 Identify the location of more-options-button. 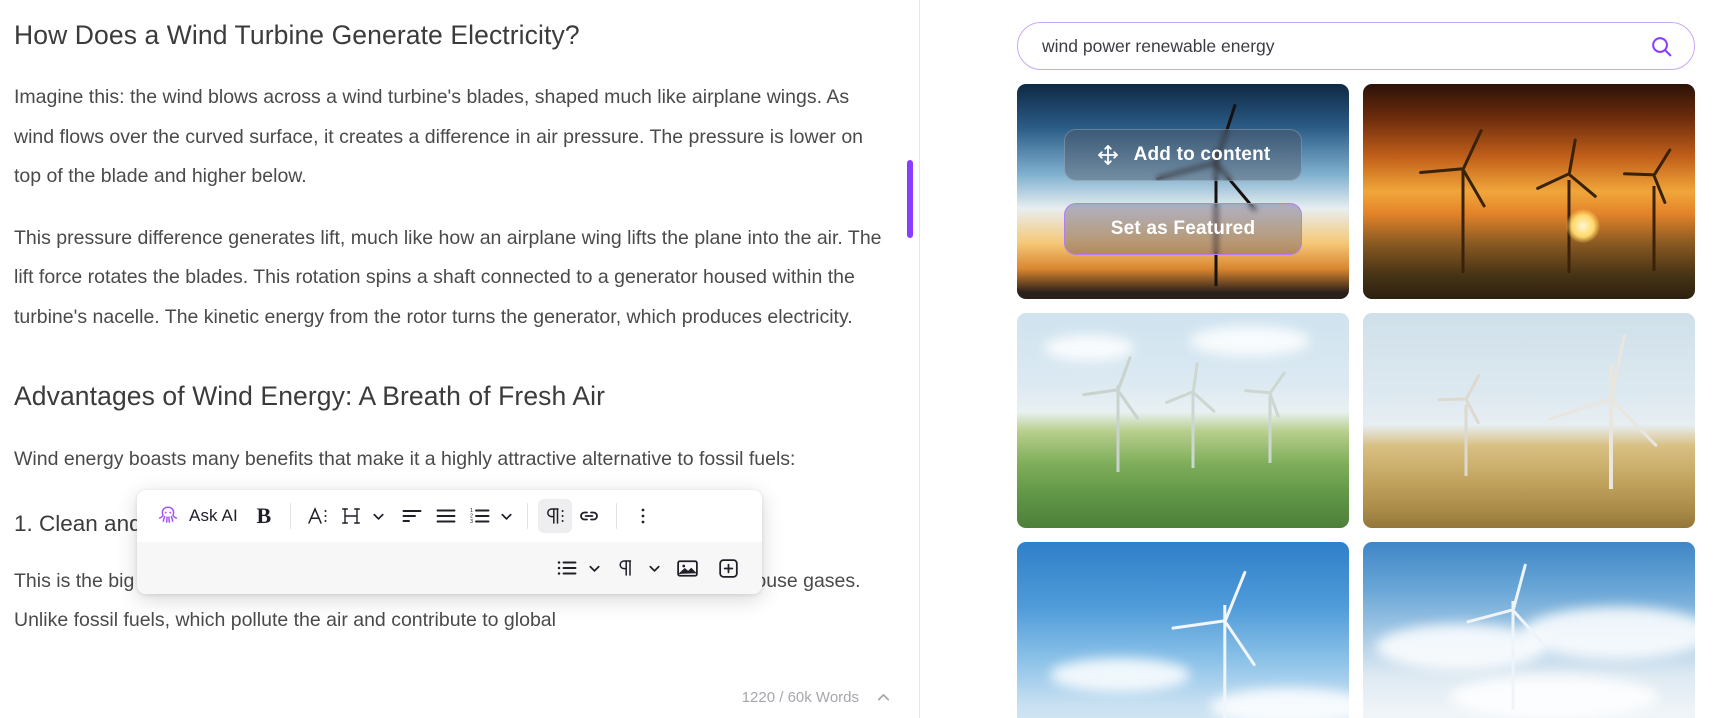
(643, 516).